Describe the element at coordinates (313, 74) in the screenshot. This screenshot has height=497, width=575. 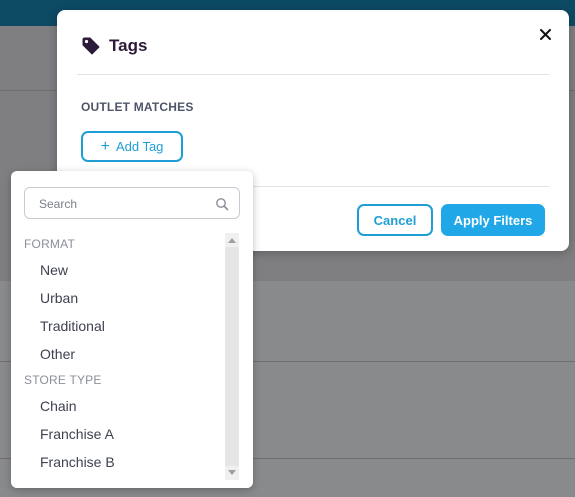
I see `header-divider` at that location.